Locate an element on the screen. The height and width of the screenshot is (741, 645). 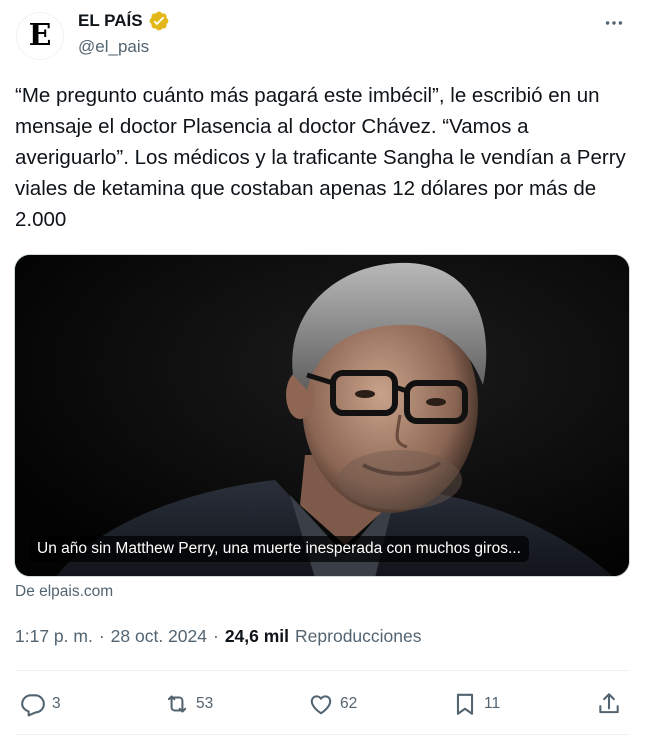
share-icon is located at coordinates (609, 703).